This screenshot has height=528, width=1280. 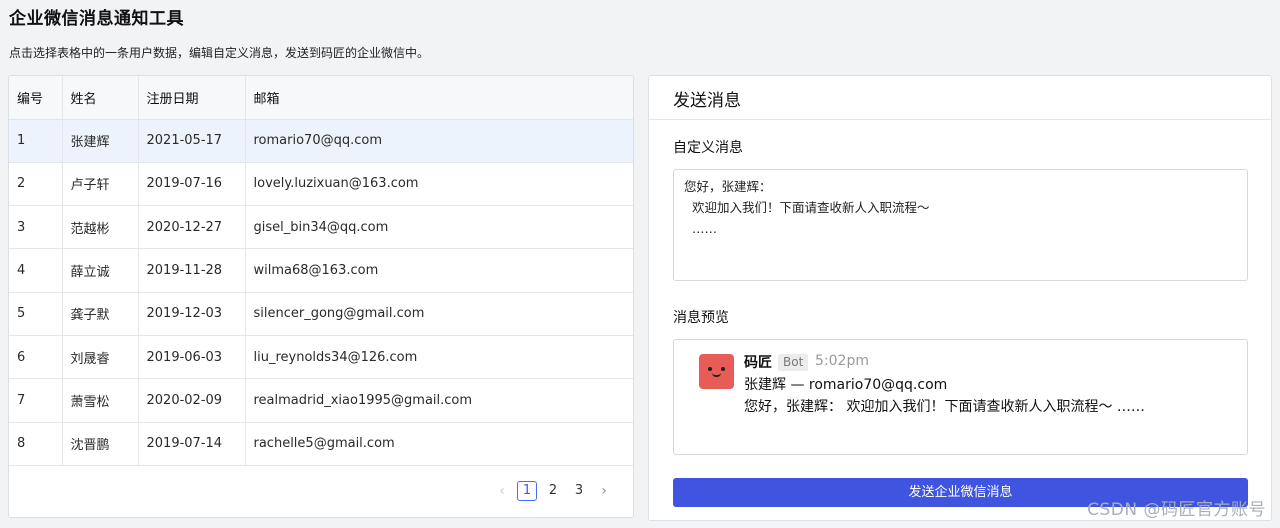 I want to click on page-button-1: 1, so click(x=527, y=491).